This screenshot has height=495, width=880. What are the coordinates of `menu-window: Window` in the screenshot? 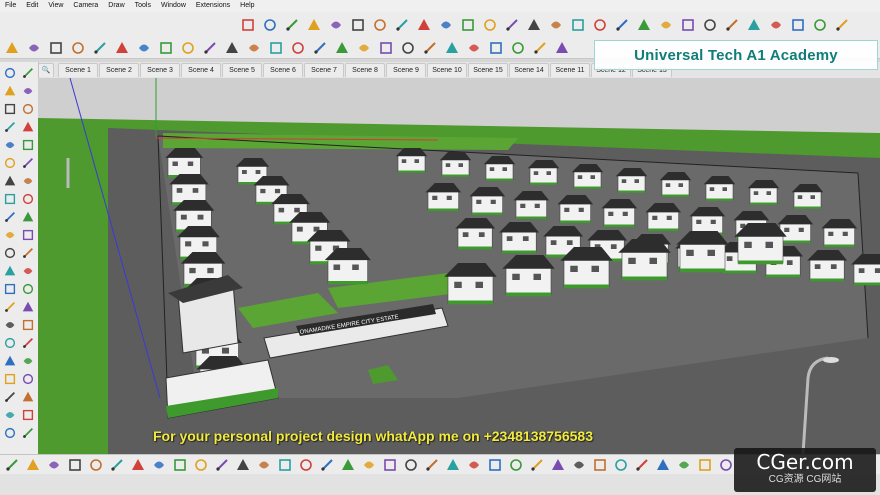 It's located at (173, 6).